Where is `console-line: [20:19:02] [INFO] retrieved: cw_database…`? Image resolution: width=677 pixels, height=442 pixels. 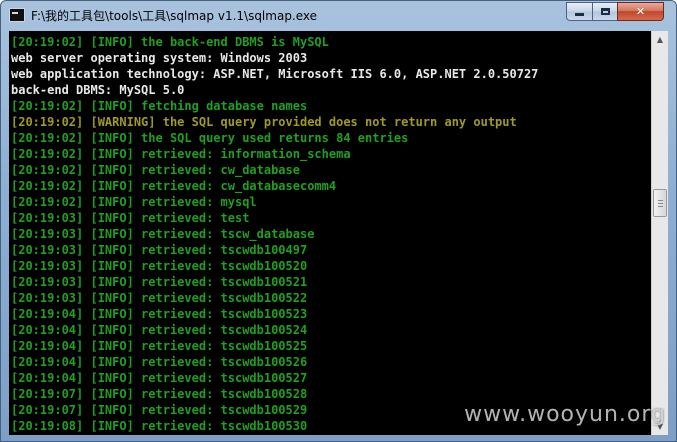 console-line: [20:19:02] [INFO] retrieved: cw_database… is located at coordinates (174, 186).